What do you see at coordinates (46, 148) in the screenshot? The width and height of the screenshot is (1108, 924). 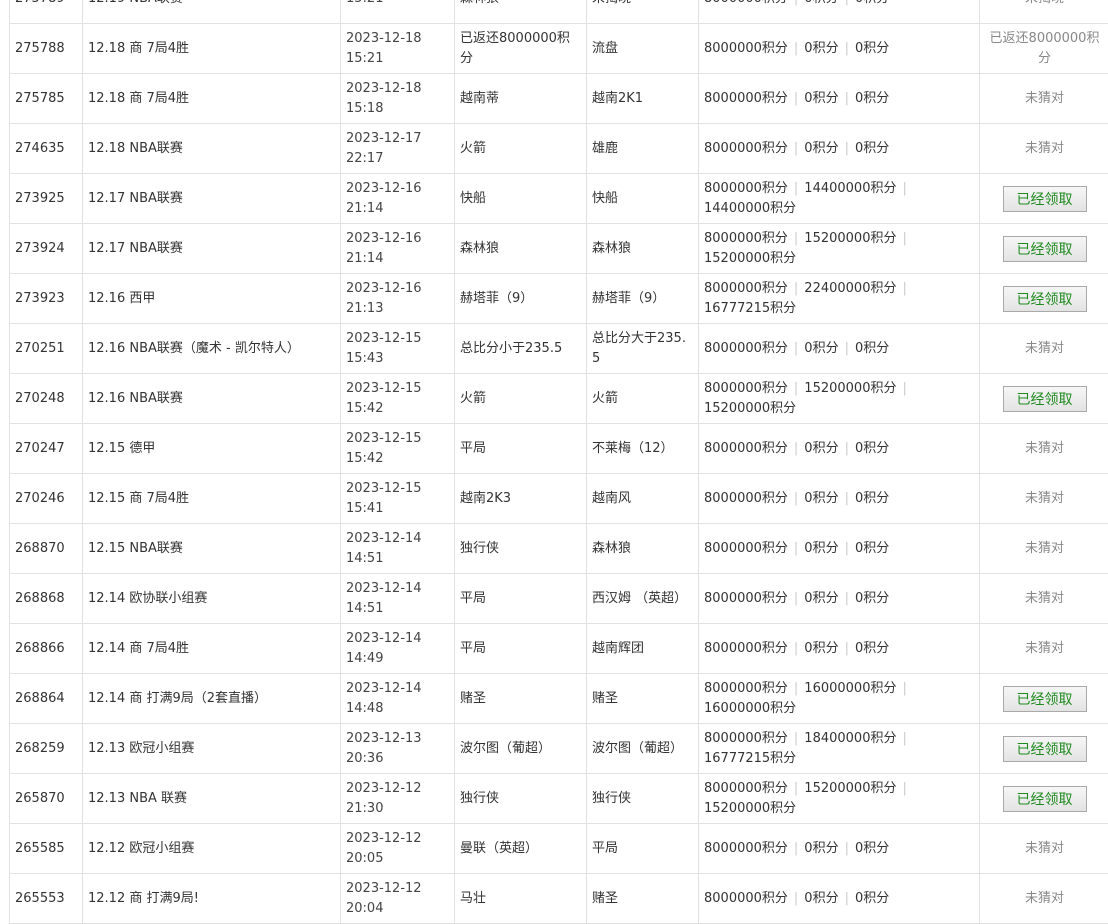 I see `record-id: 274635` at bounding box center [46, 148].